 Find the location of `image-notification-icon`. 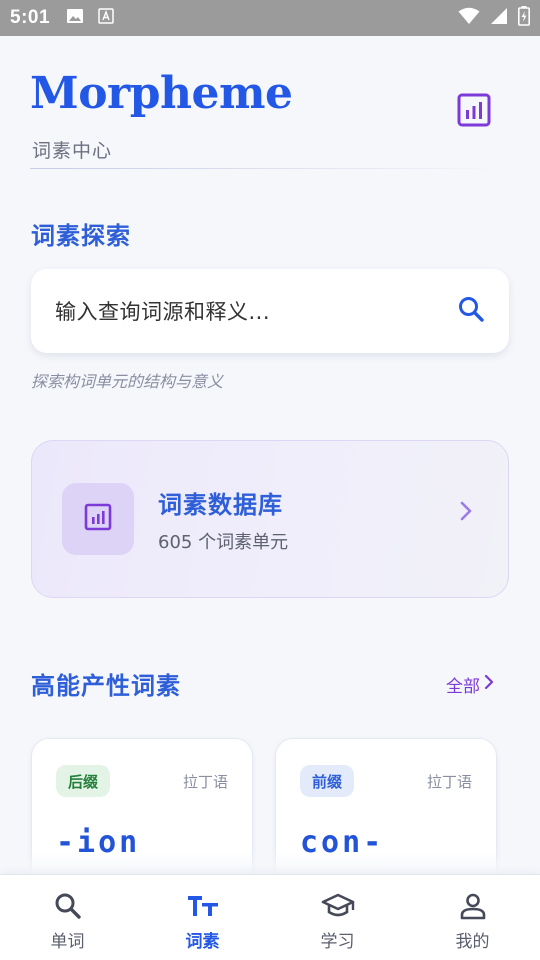

image-notification-icon is located at coordinates (75, 18).